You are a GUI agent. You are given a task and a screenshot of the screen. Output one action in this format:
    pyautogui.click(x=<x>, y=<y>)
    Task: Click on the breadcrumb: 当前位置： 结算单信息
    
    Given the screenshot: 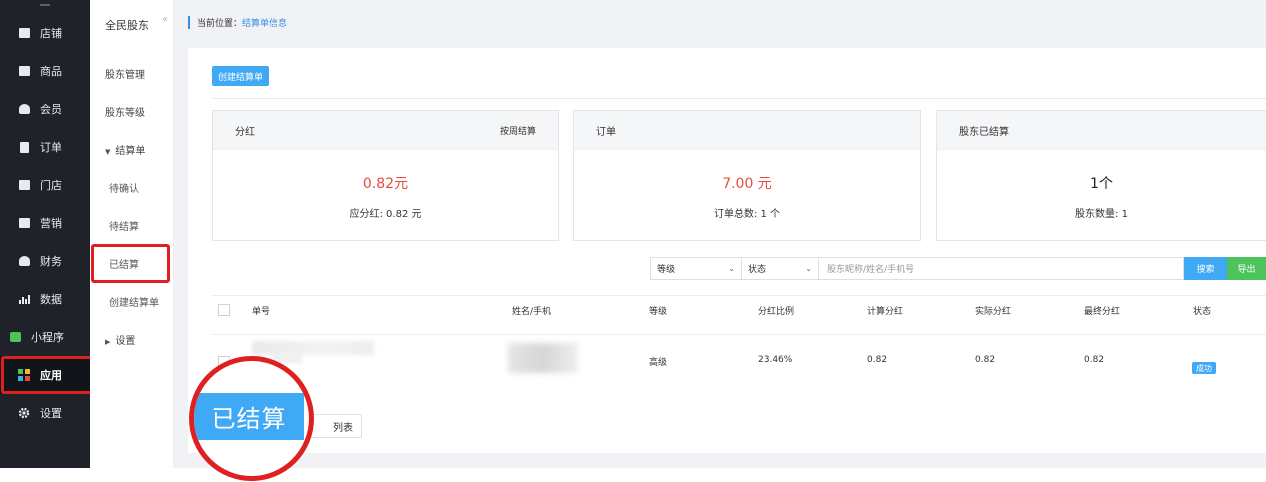 What is the action you would take?
    pyautogui.click(x=237, y=22)
    